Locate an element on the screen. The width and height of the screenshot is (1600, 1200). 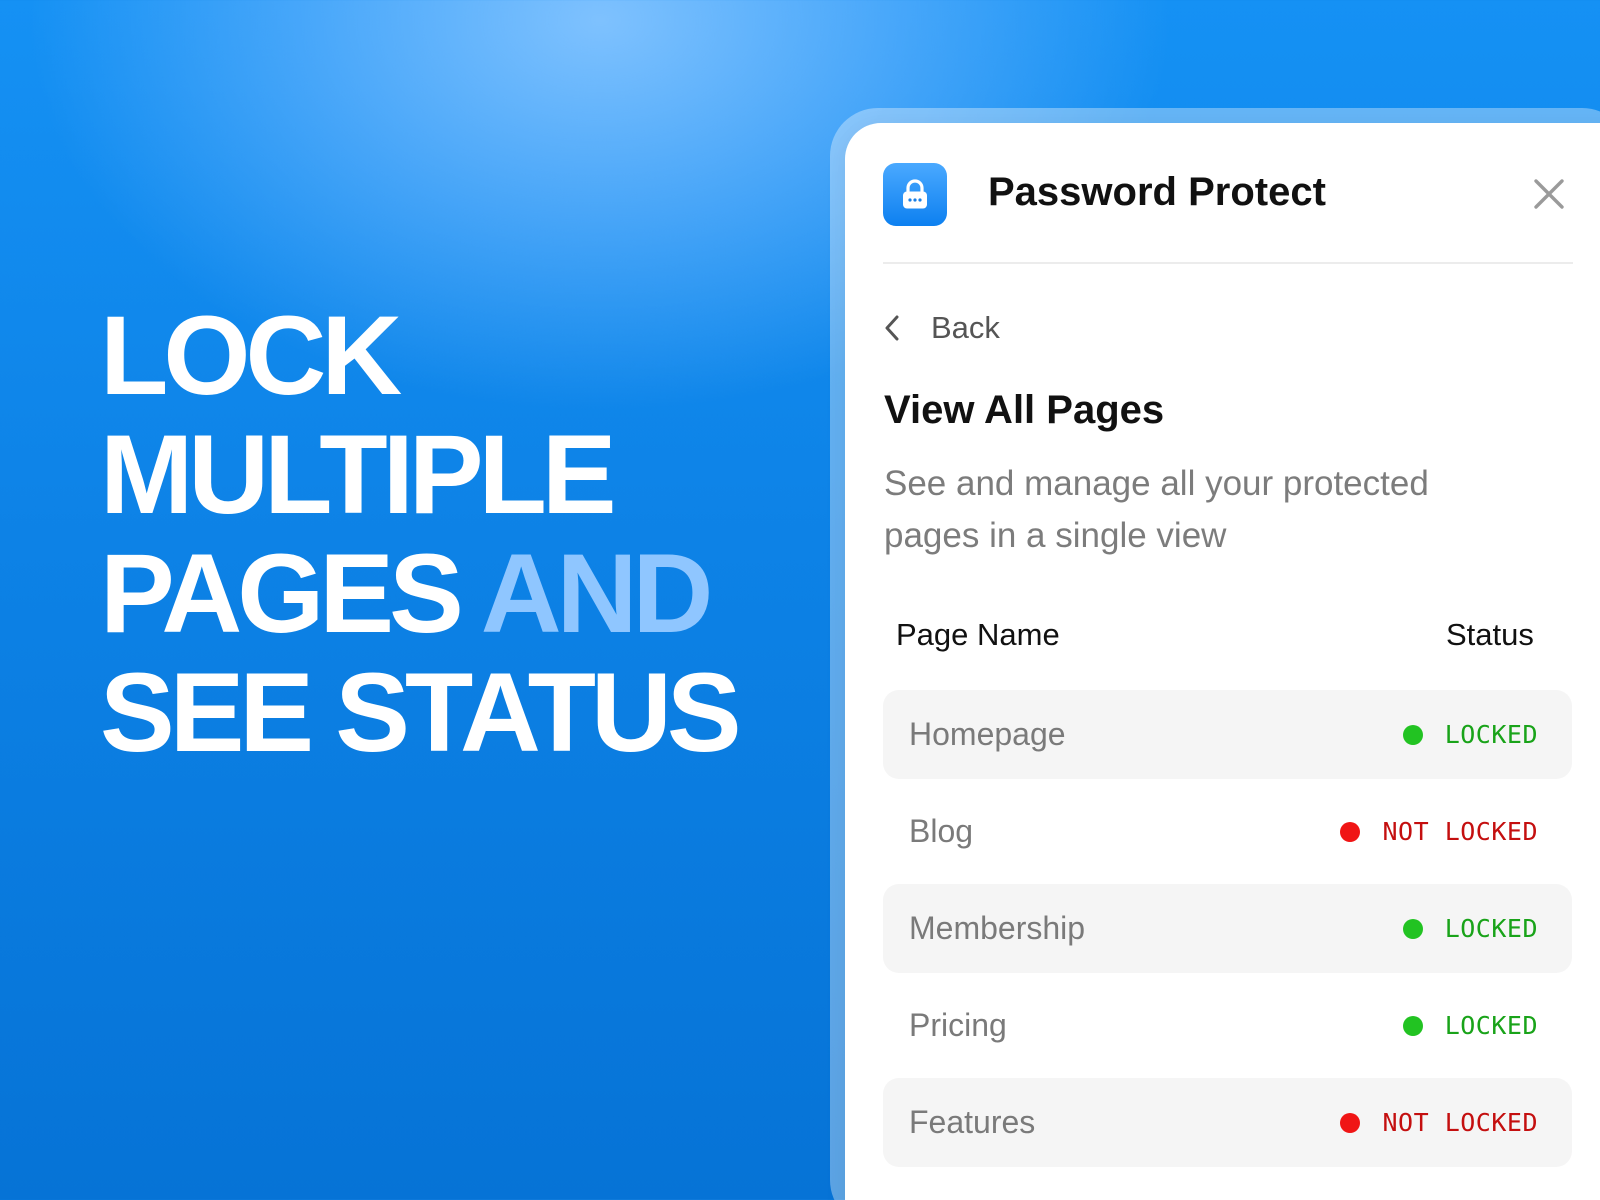
headline-line-1: LOCK is located at coordinates (251, 355).